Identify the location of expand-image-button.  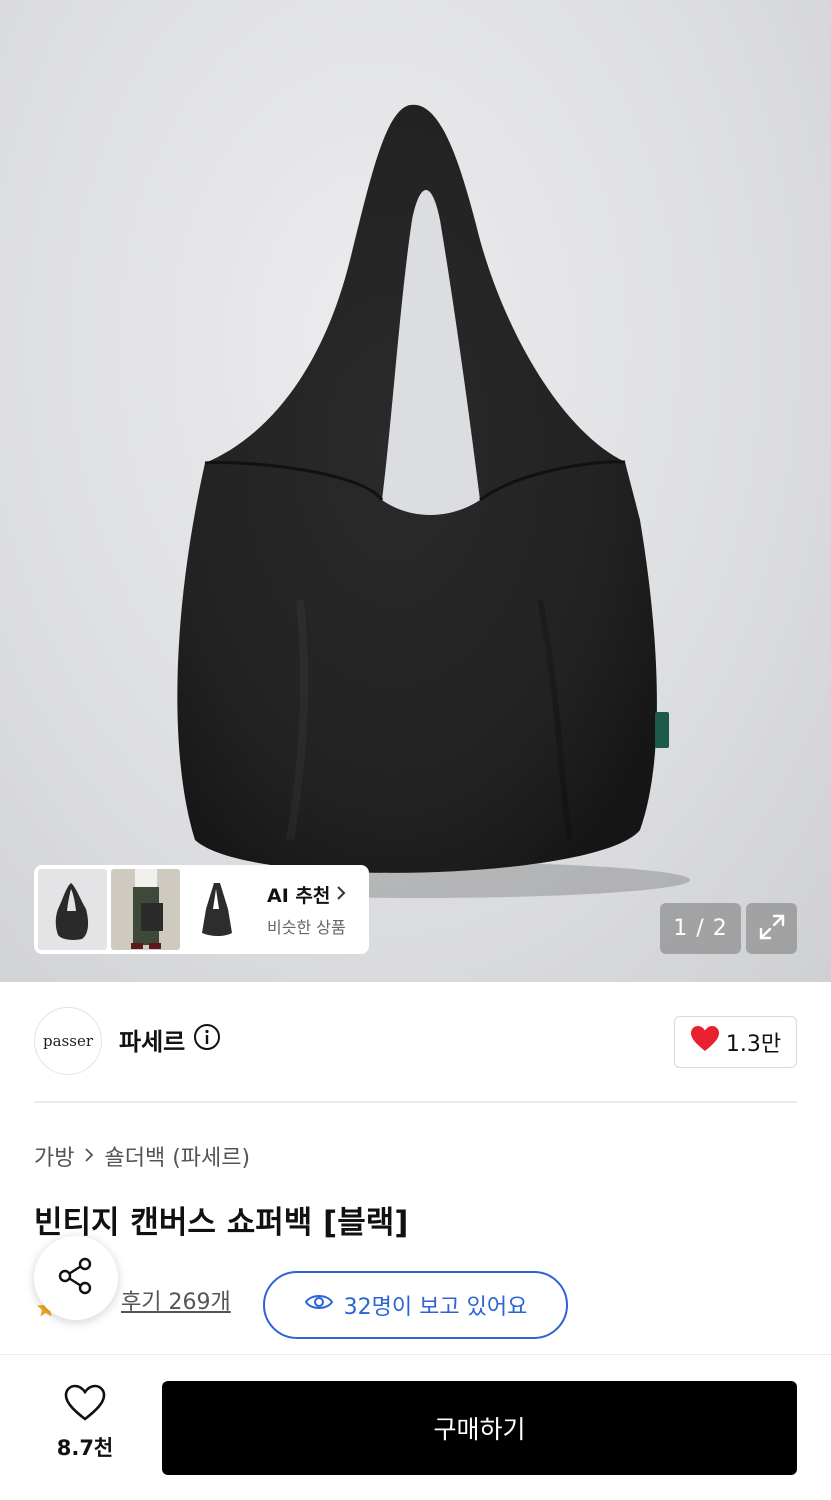
(771, 928).